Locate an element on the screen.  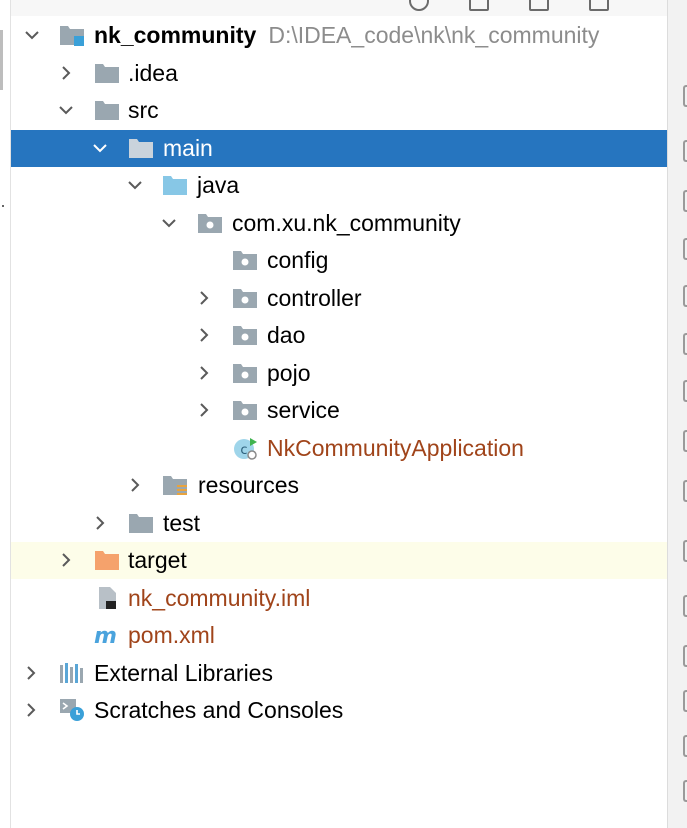
tree-item-label: java is located at coordinates (218, 185).